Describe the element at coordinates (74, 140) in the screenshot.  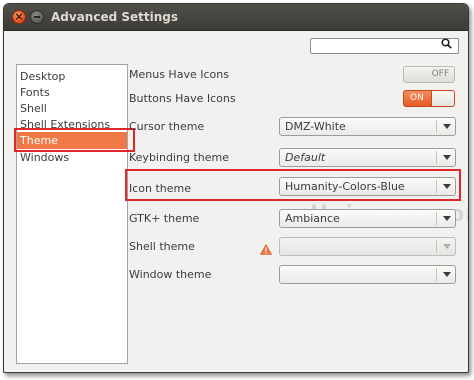
I see `highlight-box-theme` at that location.